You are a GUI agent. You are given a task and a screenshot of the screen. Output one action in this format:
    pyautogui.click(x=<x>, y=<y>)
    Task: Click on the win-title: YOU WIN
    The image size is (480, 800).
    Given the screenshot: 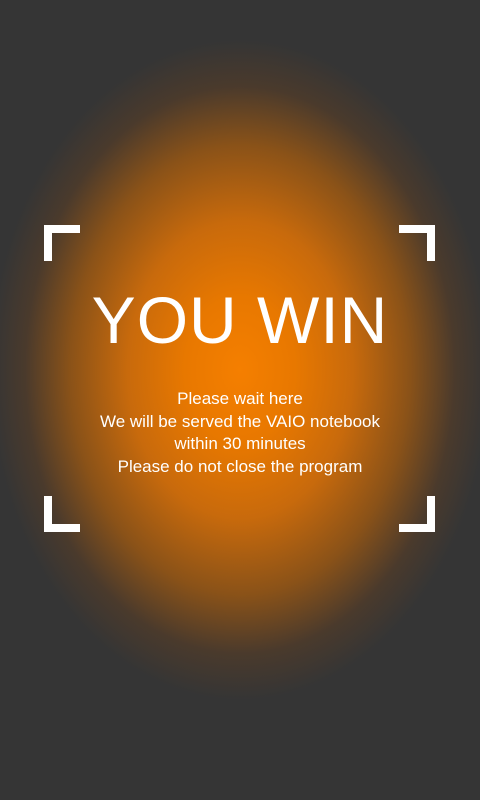 What is the action you would take?
    pyautogui.click(x=240, y=320)
    